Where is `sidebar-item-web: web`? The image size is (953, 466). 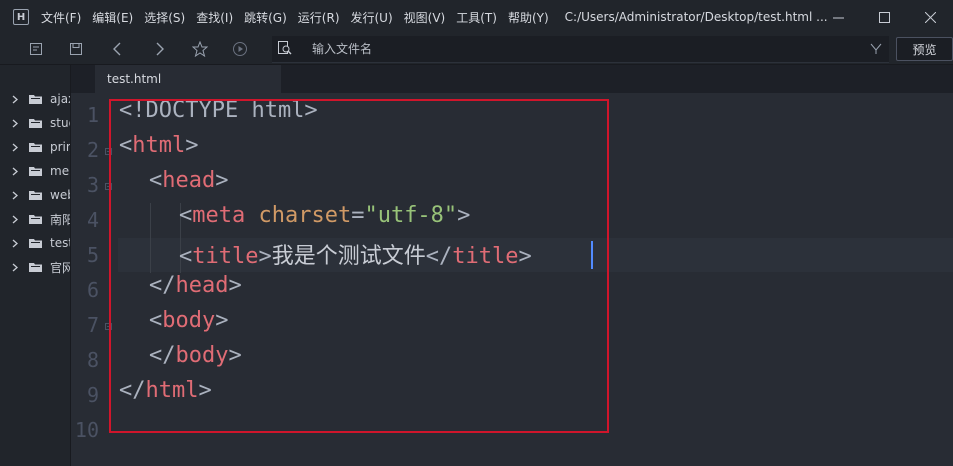 sidebar-item-web: web is located at coordinates (35, 195).